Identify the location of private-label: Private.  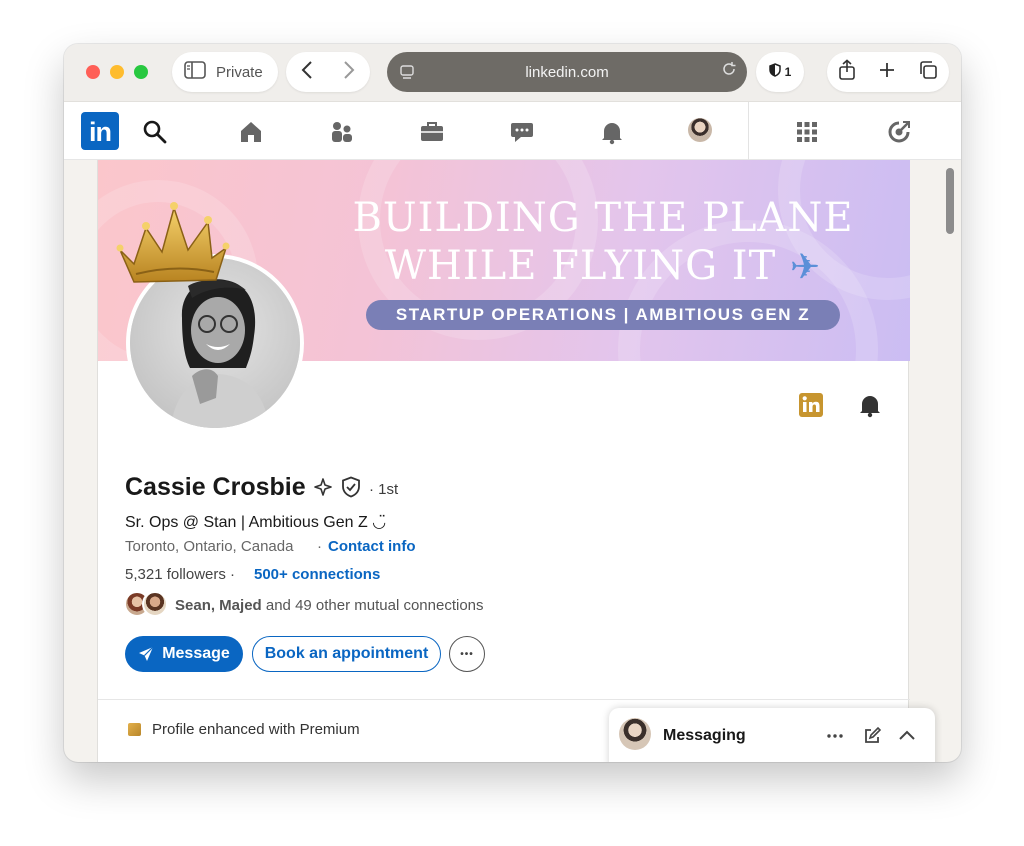
(239, 72).